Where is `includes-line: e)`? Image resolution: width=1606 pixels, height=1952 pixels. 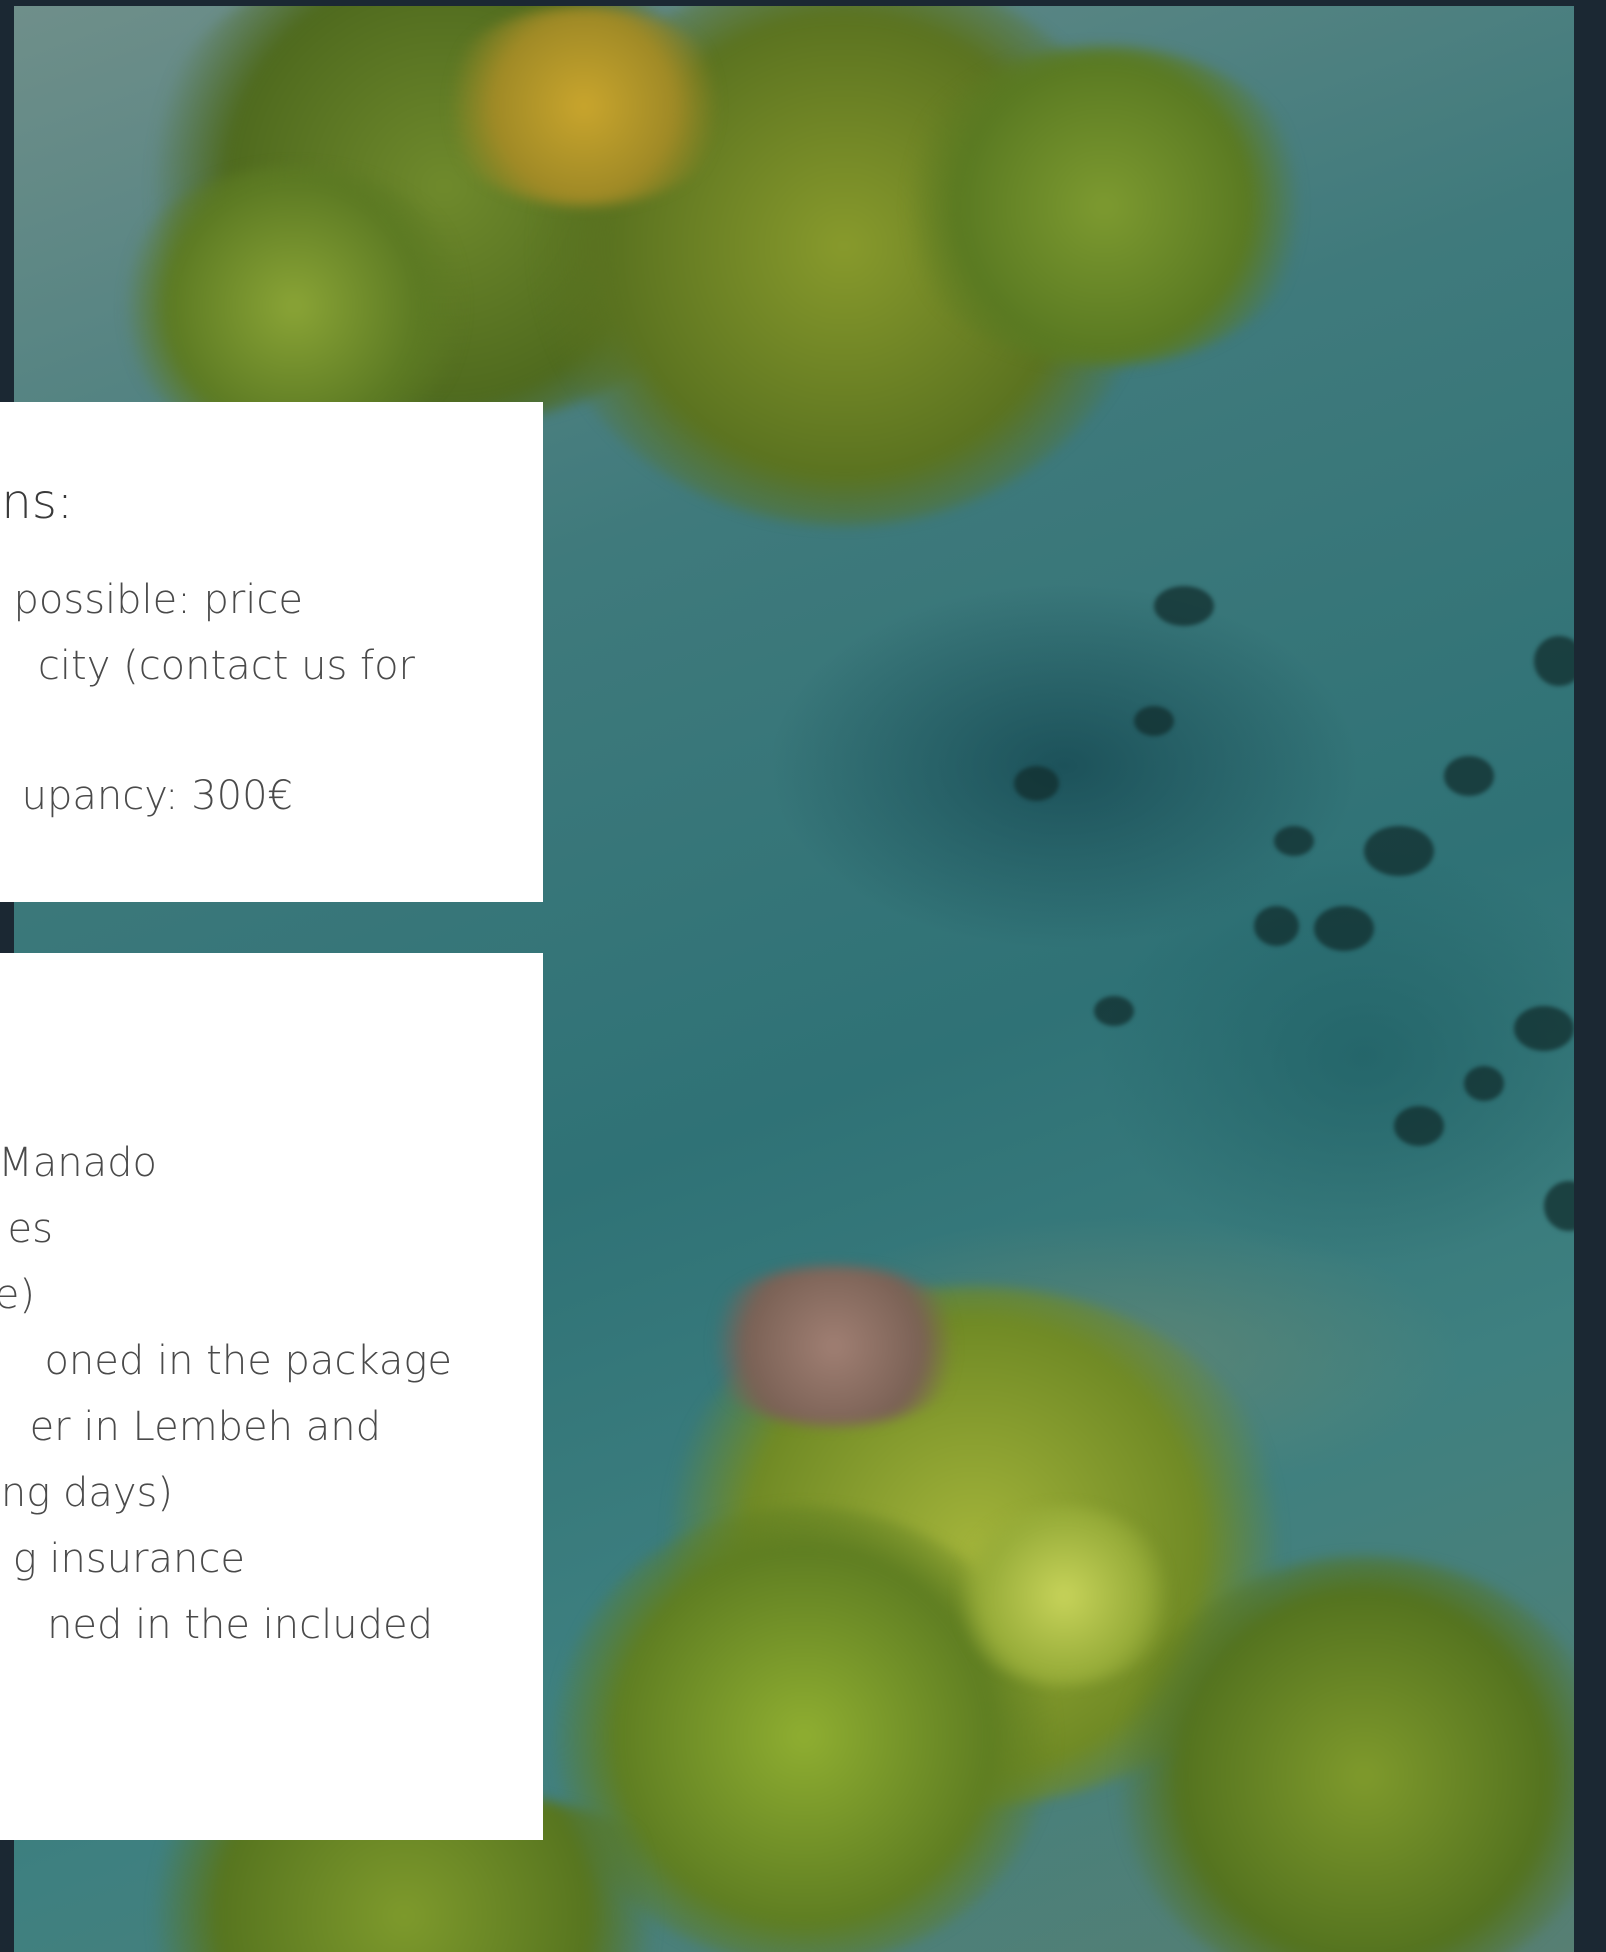 includes-line: e) is located at coordinates (17, 1295).